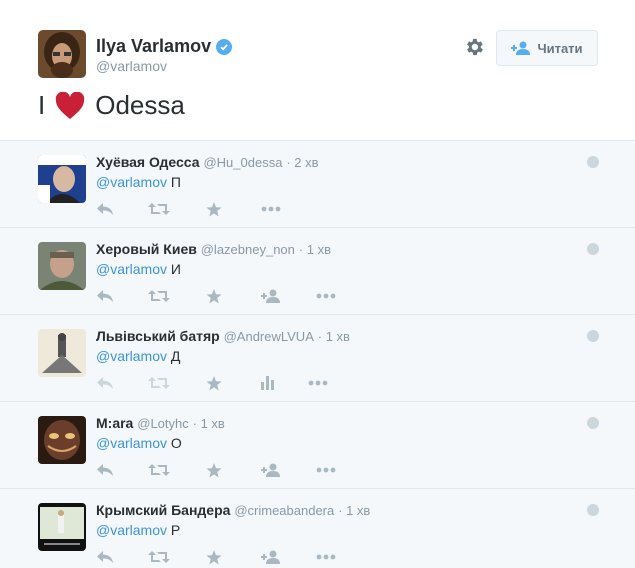  What do you see at coordinates (175, 182) in the screenshot?
I see `reply-text-content: П` at bounding box center [175, 182].